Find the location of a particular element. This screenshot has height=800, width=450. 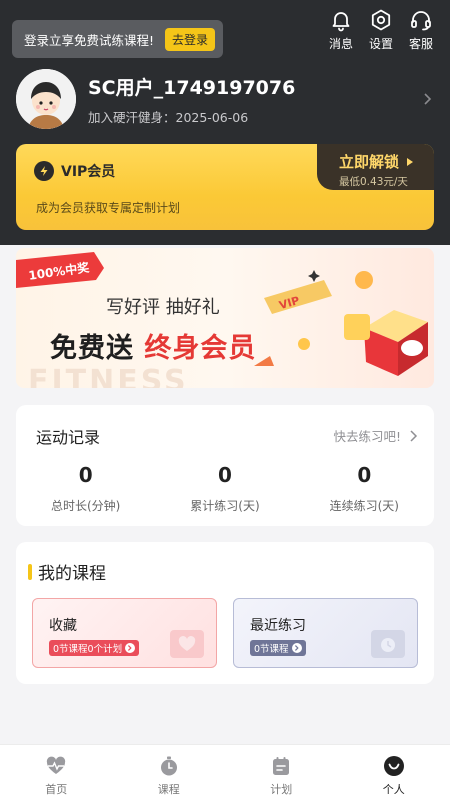

recent-tag-text: 0节课程 is located at coordinates (271, 649).